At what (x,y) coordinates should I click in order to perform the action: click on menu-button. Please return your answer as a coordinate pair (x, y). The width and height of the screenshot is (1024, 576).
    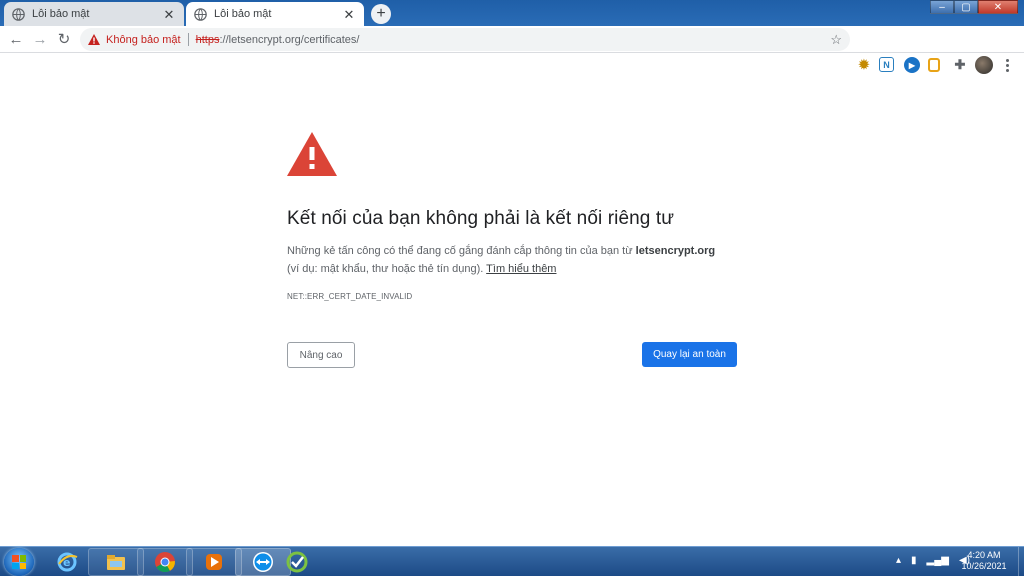
    Looking at the image, I should click on (1007, 65).